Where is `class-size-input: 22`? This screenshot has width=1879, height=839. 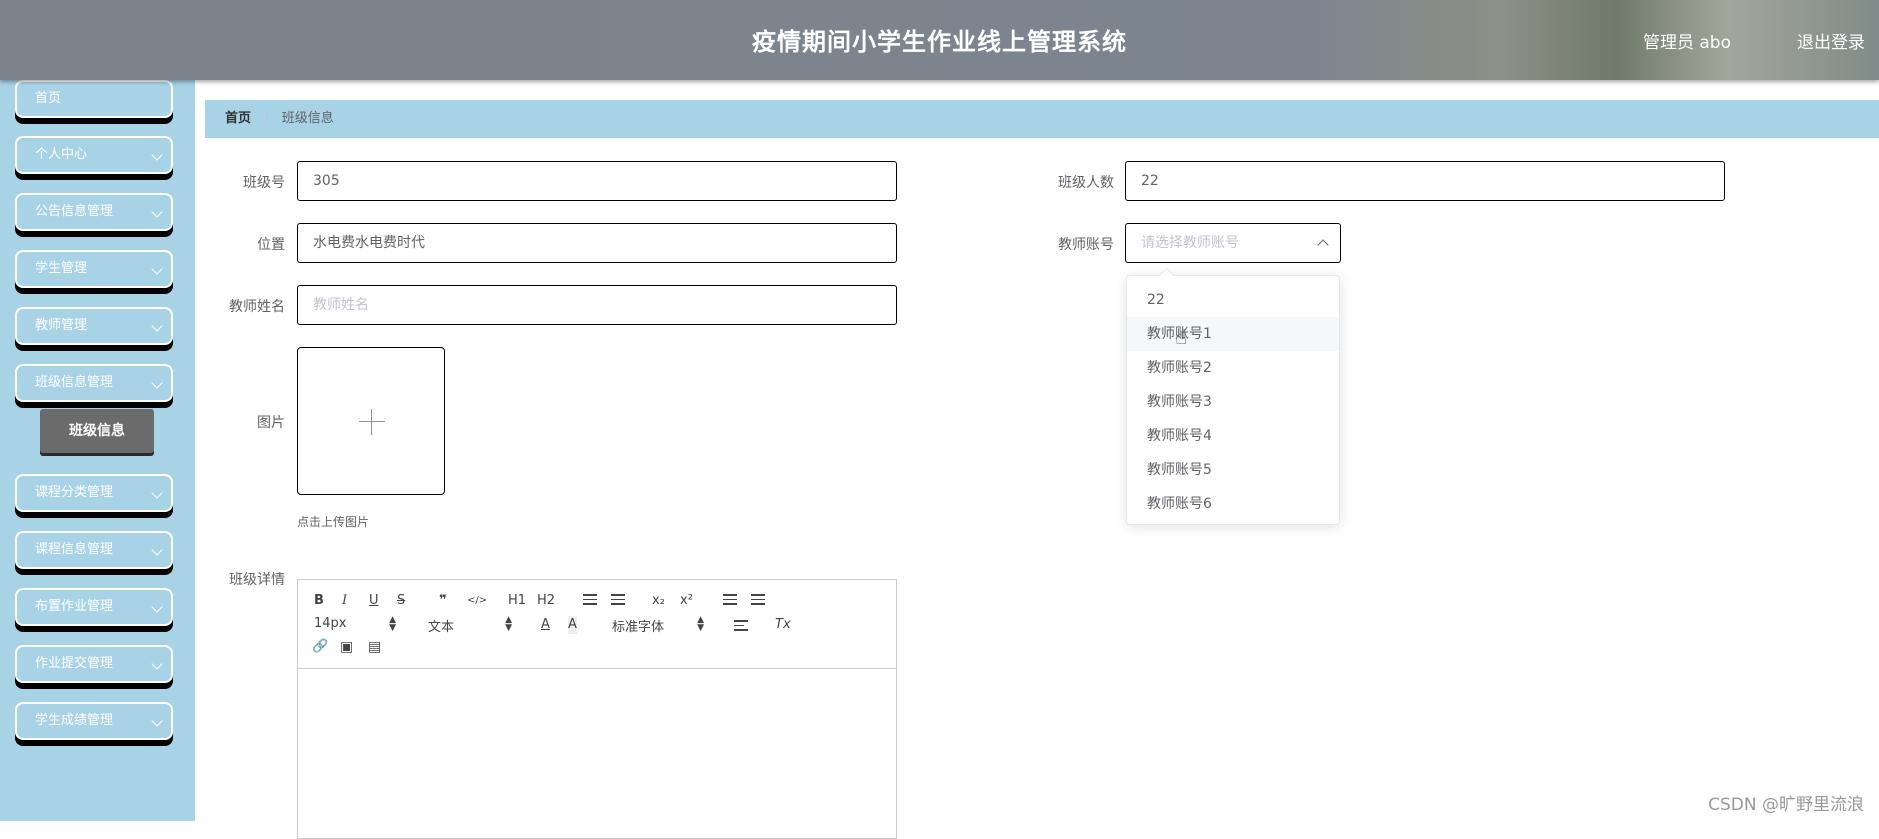
class-size-input: 22 is located at coordinates (1425, 181).